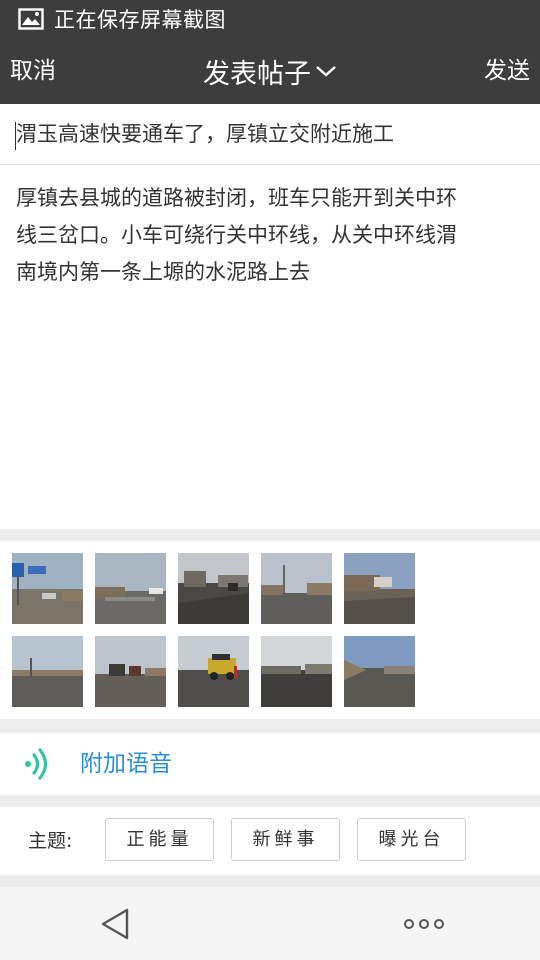 The image size is (540, 960). What do you see at coordinates (236, 235) in the screenshot?
I see `body-line: 线三岔口。小车可绕行关中环线，从关中环线渭` at bounding box center [236, 235].